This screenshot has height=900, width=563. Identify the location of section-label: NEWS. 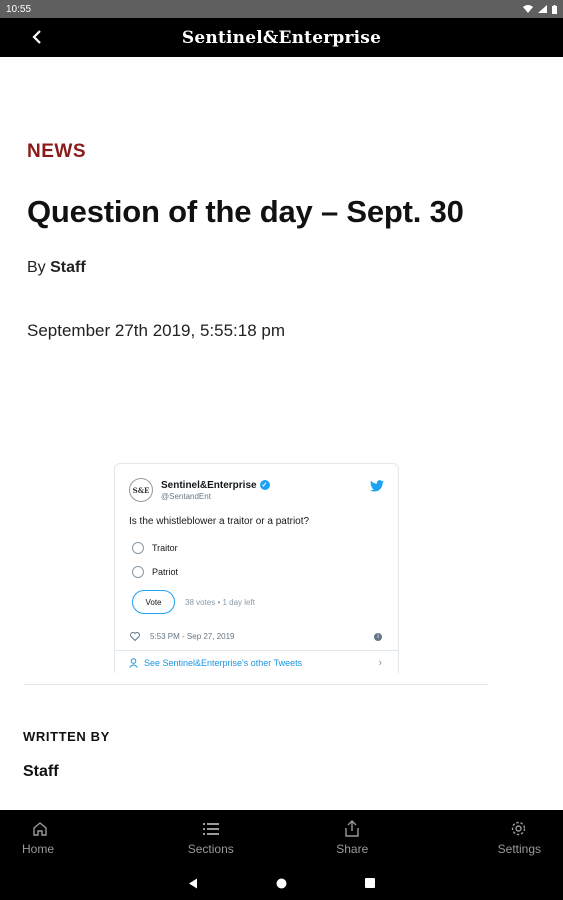
(56, 152).